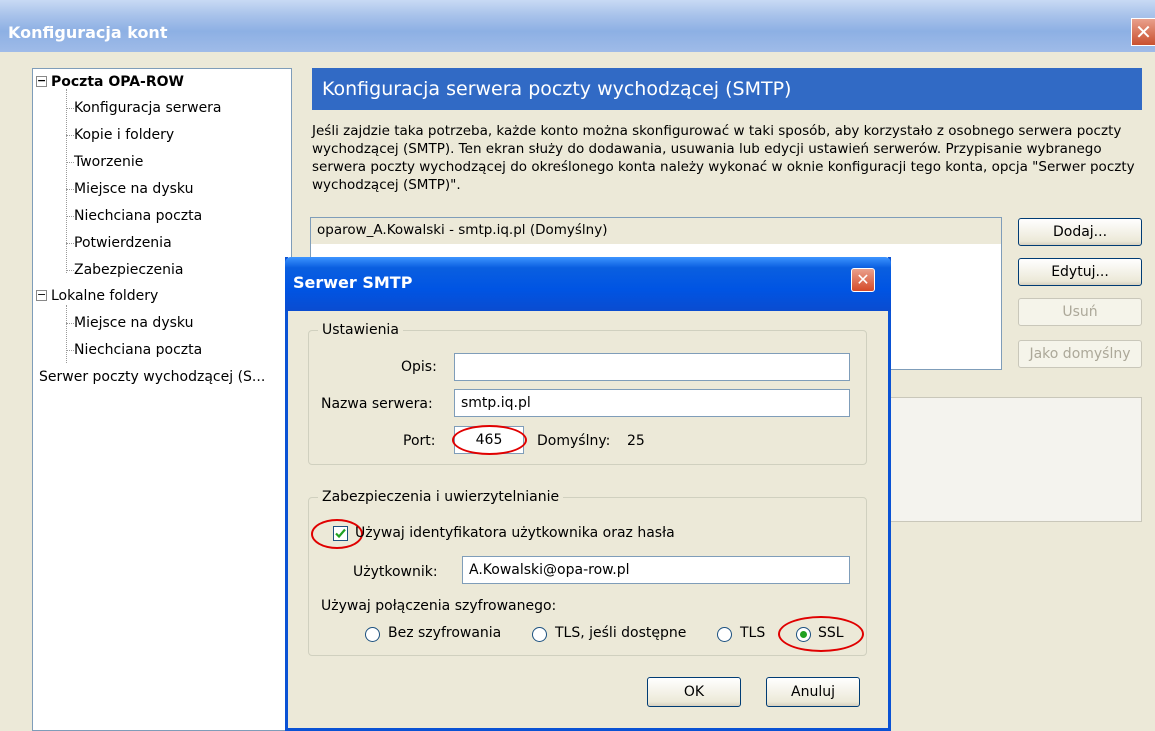 Image resolution: width=1155 pixels, height=731 pixels. Describe the element at coordinates (117, 82) in the screenshot. I see `tree-item-label: Poczta OPA-ROW` at that location.